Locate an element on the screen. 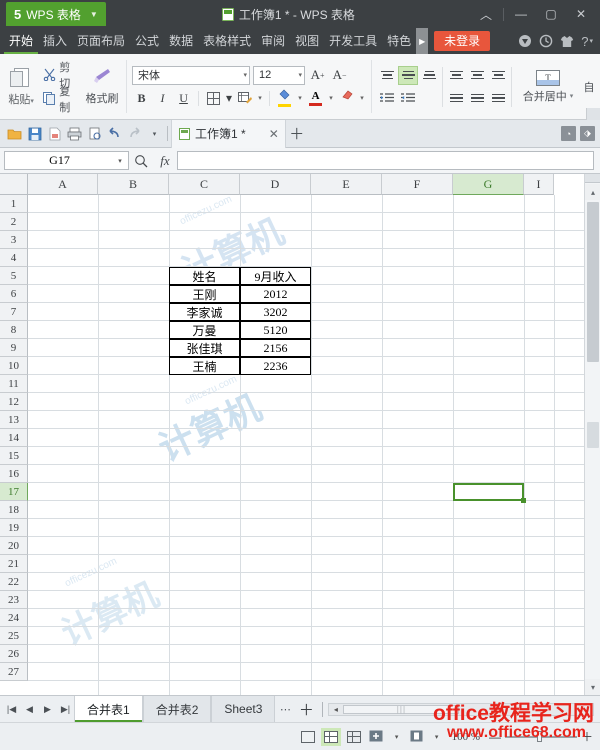 This screenshot has width=600, height=750. menu-item-8: 开发工具 is located at coordinates (353, 41).